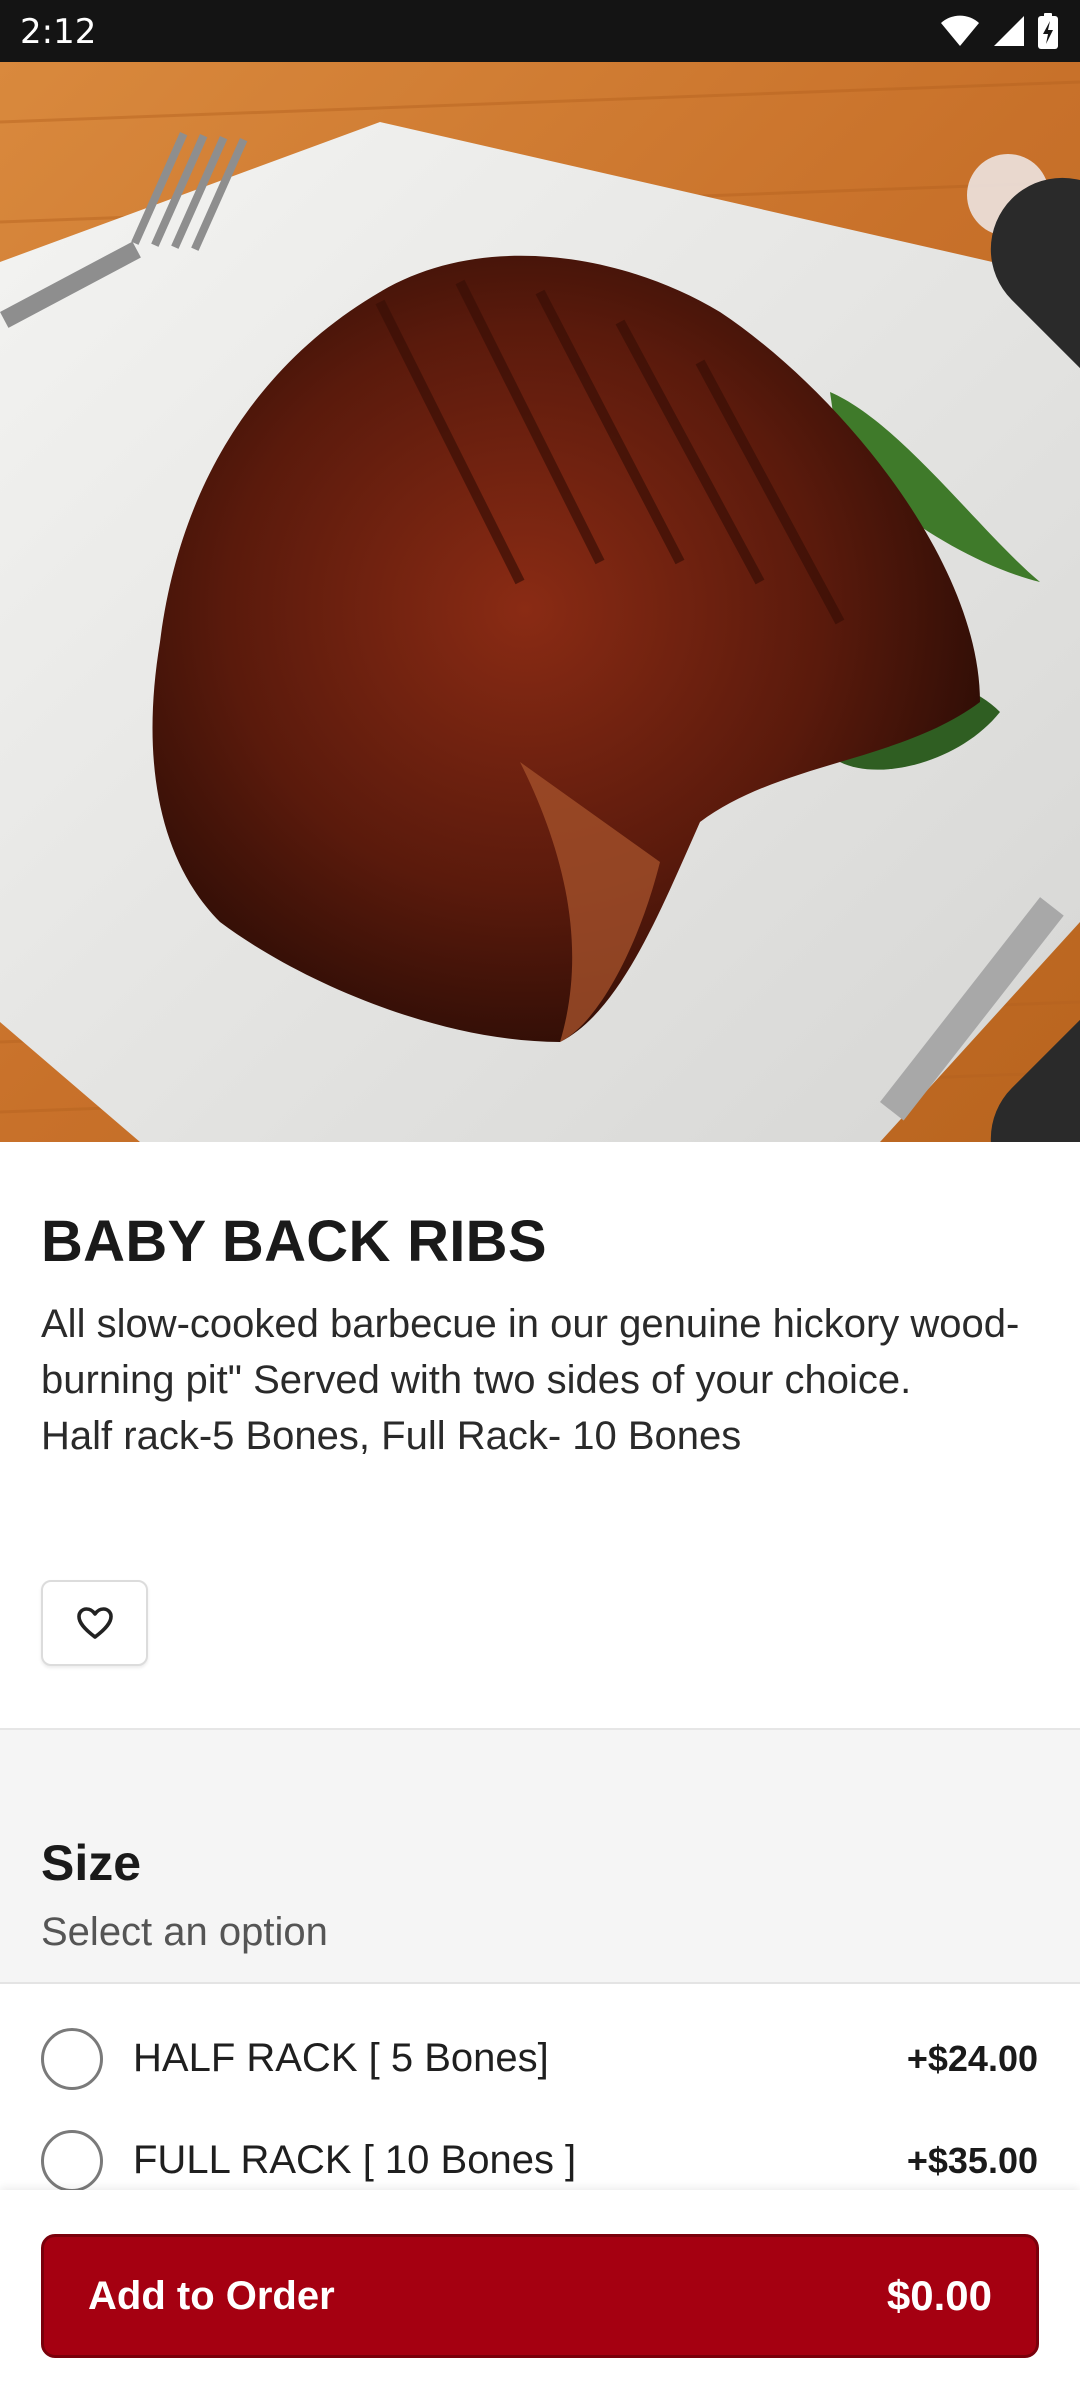 This screenshot has width=1080, height=2400. What do you see at coordinates (58, 32) in the screenshot?
I see `status-time: 2:12` at bounding box center [58, 32].